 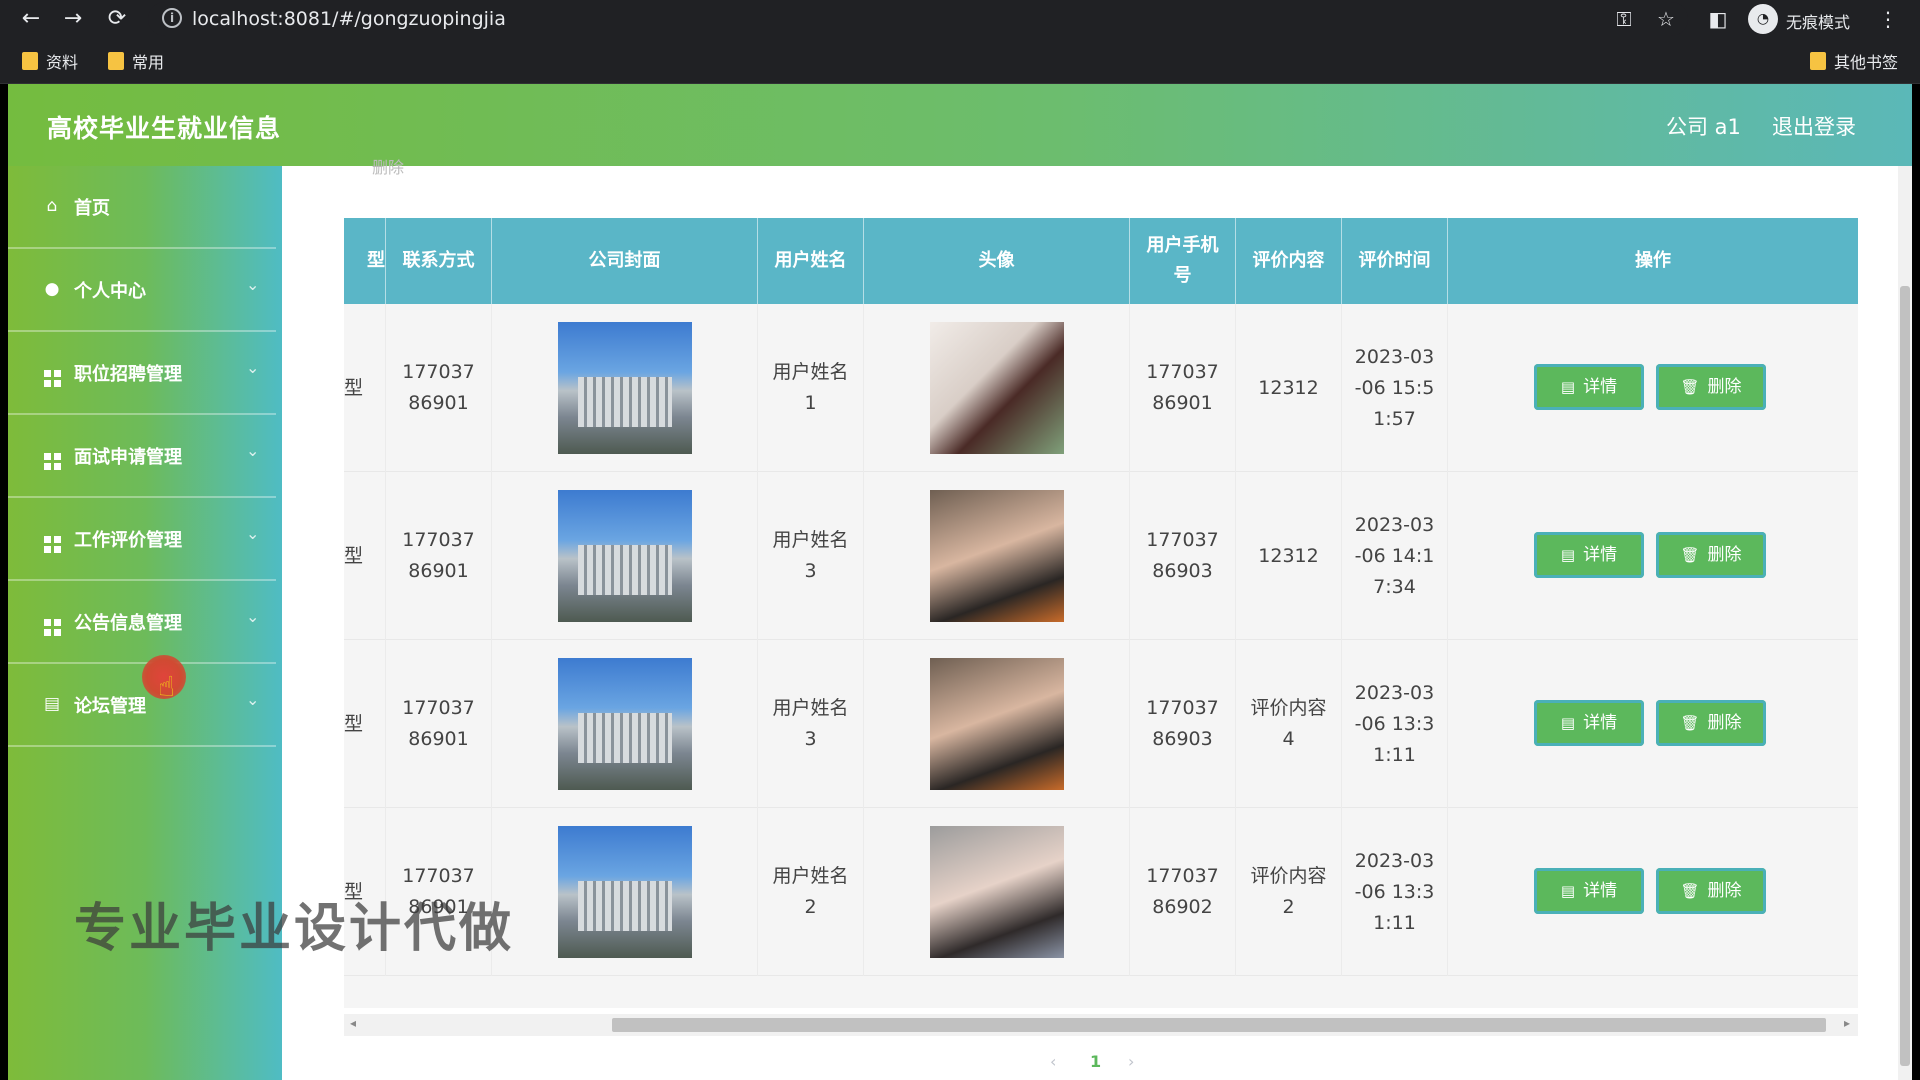 I want to click on other-bookmarks-label: 其他书签, so click(x=1866, y=62).